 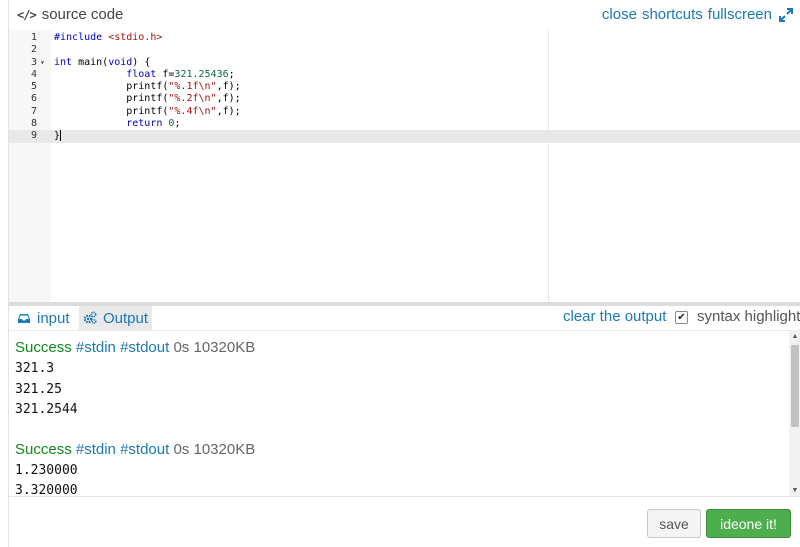 I want to click on output-line: 321.2544, so click(x=46, y=409).